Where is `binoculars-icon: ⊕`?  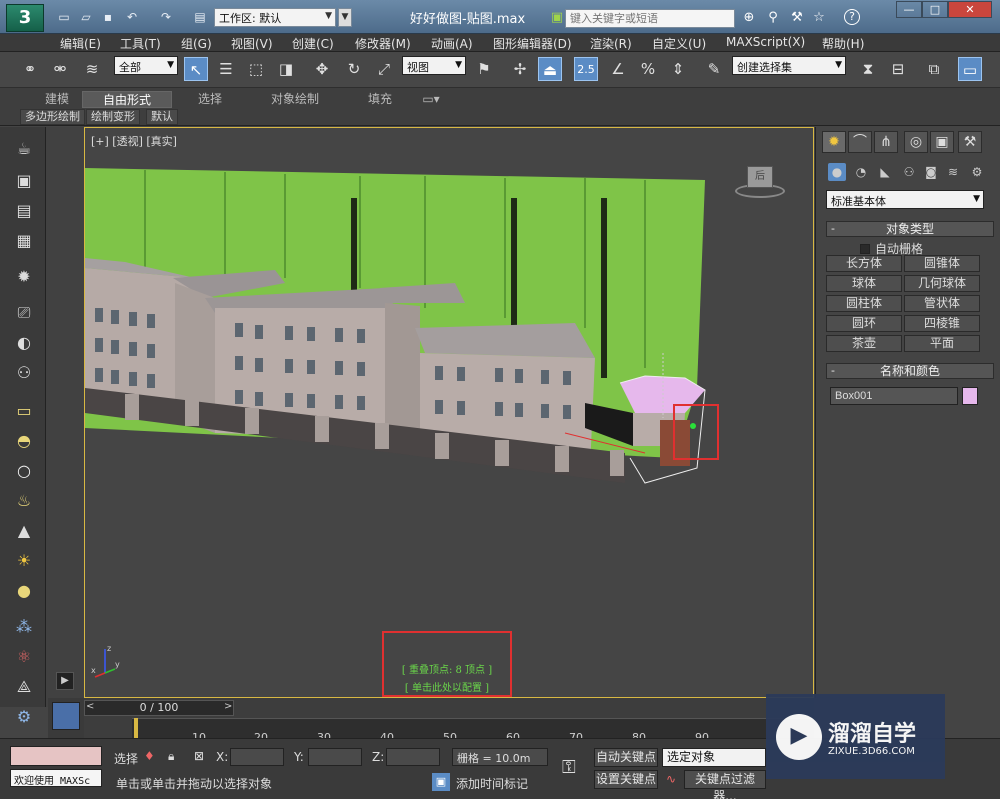
binoculars-icon: ⊕ is located at coordinates (749, 18).